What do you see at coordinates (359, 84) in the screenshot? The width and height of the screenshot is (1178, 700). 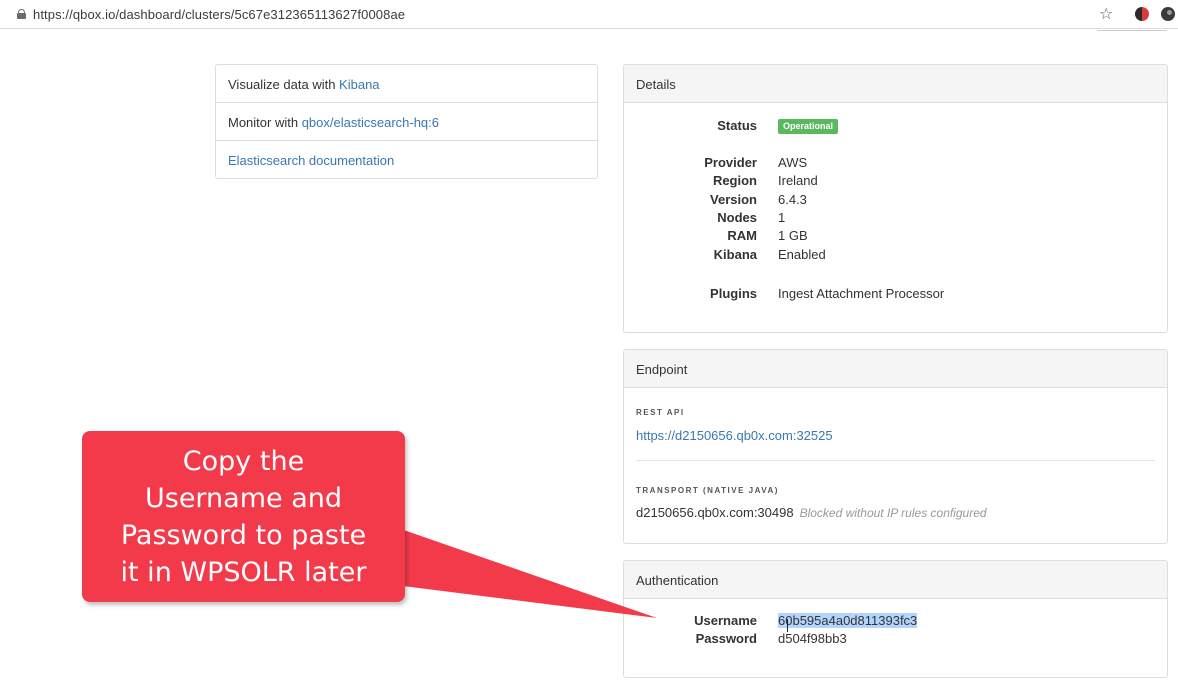 I see `kibana-link: Kibana` at bounding box center [359, 84].